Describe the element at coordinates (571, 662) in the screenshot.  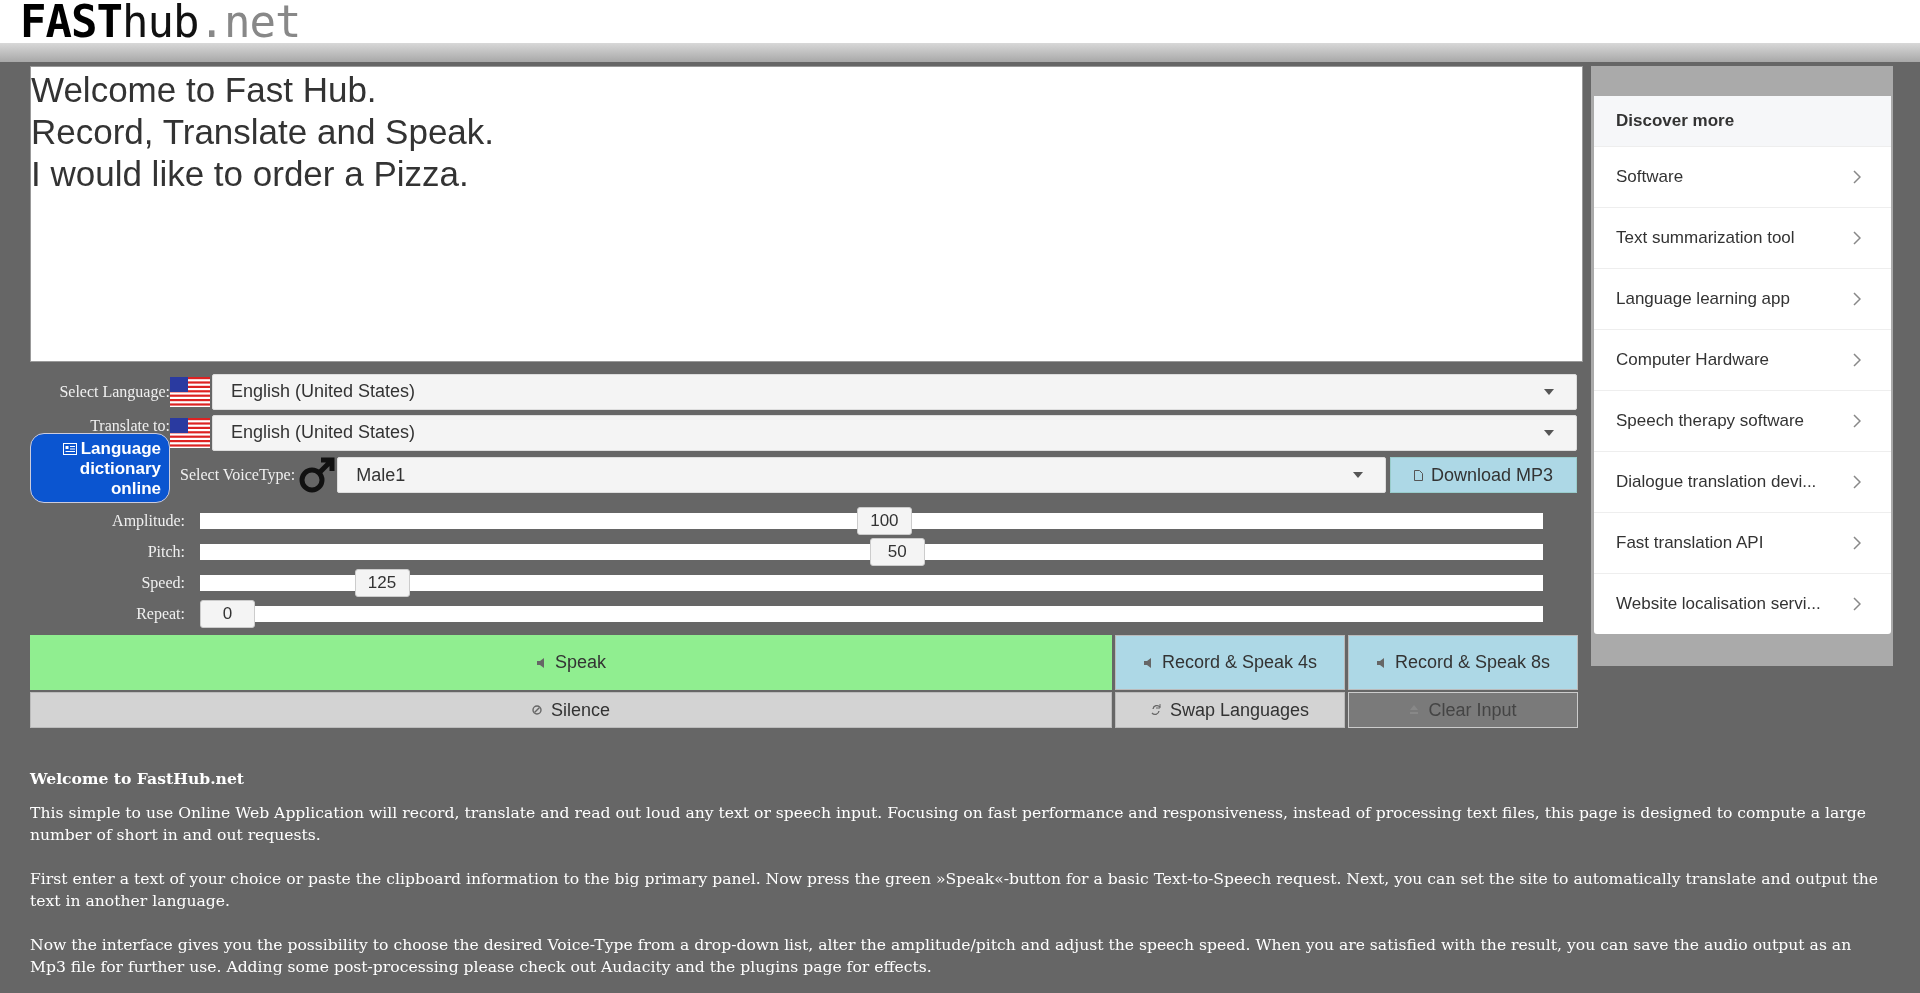
I see `action-button: Speak` at that location.